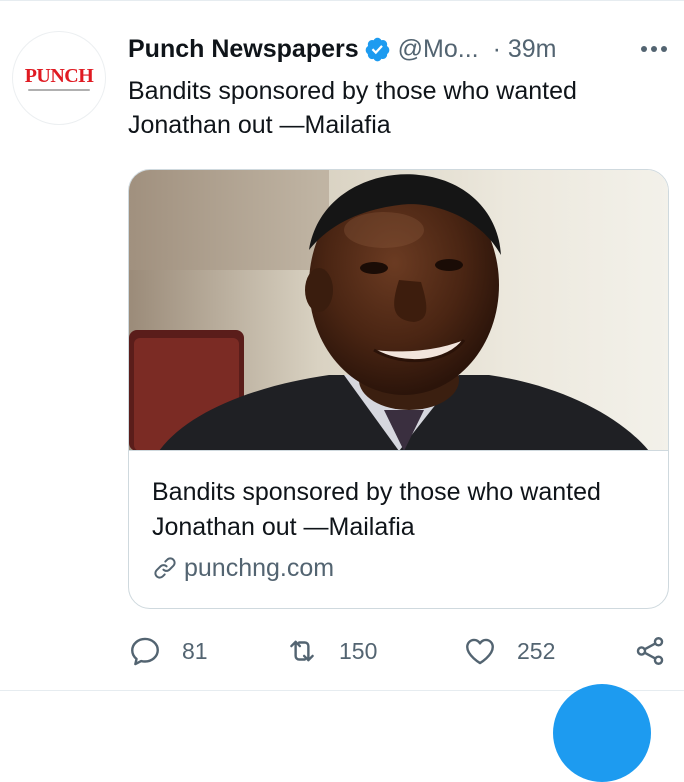 Image resolution: width=684 pixels, height=782 pixels. I want to click on card-domain-text: punchng.com, so click(259, 567).